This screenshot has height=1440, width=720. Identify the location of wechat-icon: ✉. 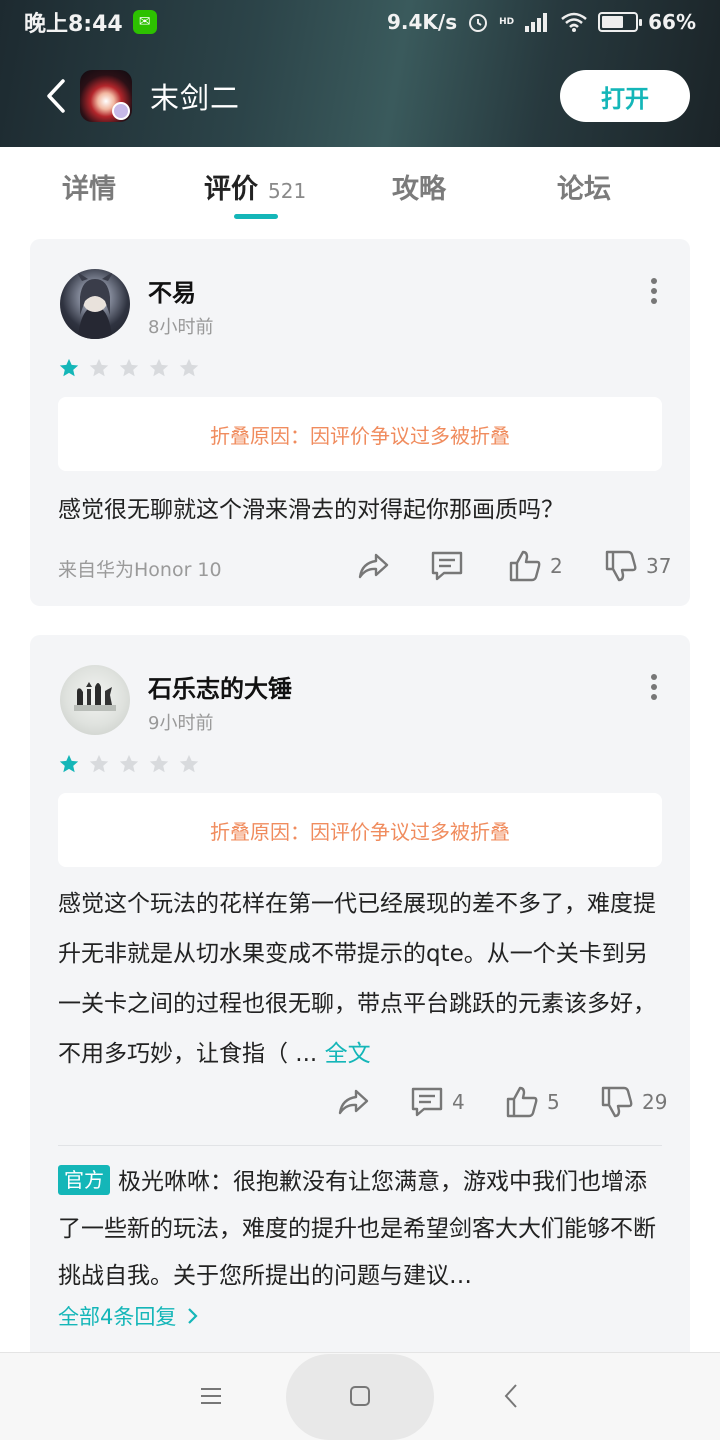
(144, 22).